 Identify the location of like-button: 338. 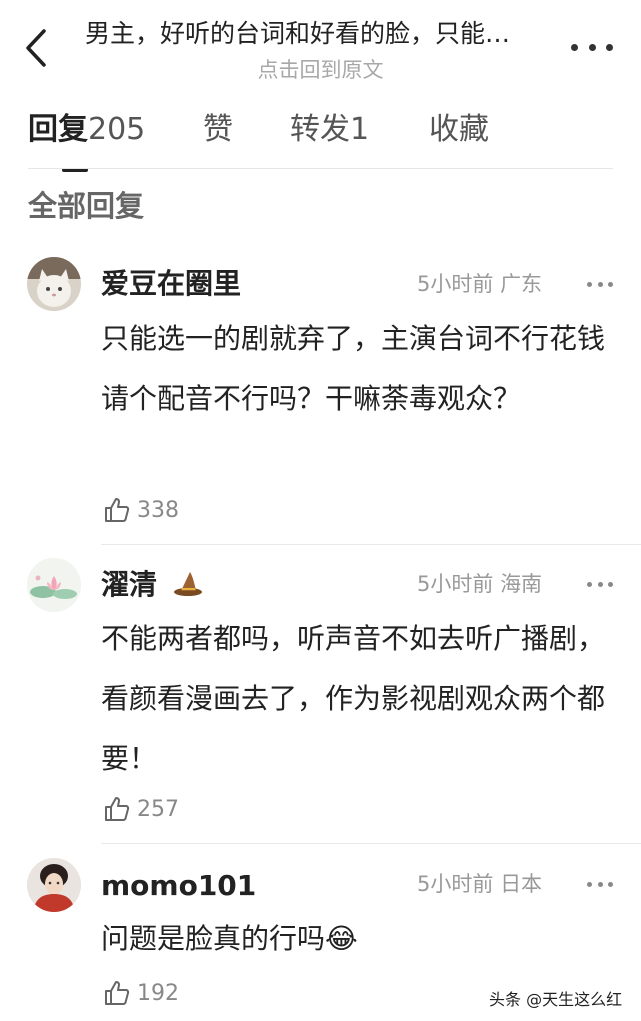
(141, 510).